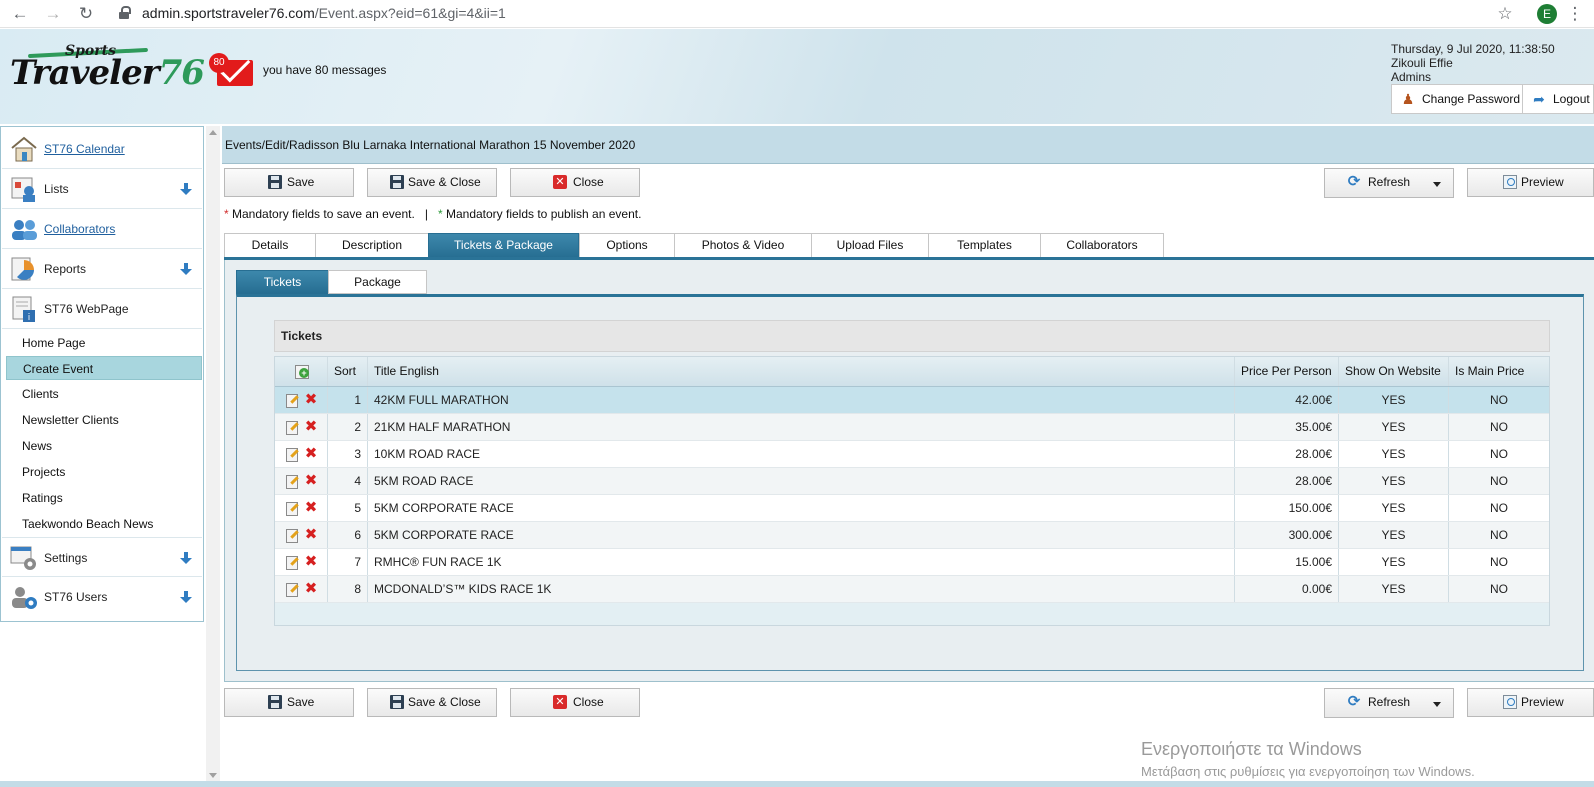 This screenshot has width=1594, height=787. Describe the element at coordinates (912, 562) in the screenshot. I see `table-row: ✖ 7 RMHC® FUN RACE 1K 15.00€ YES NO` at that location.